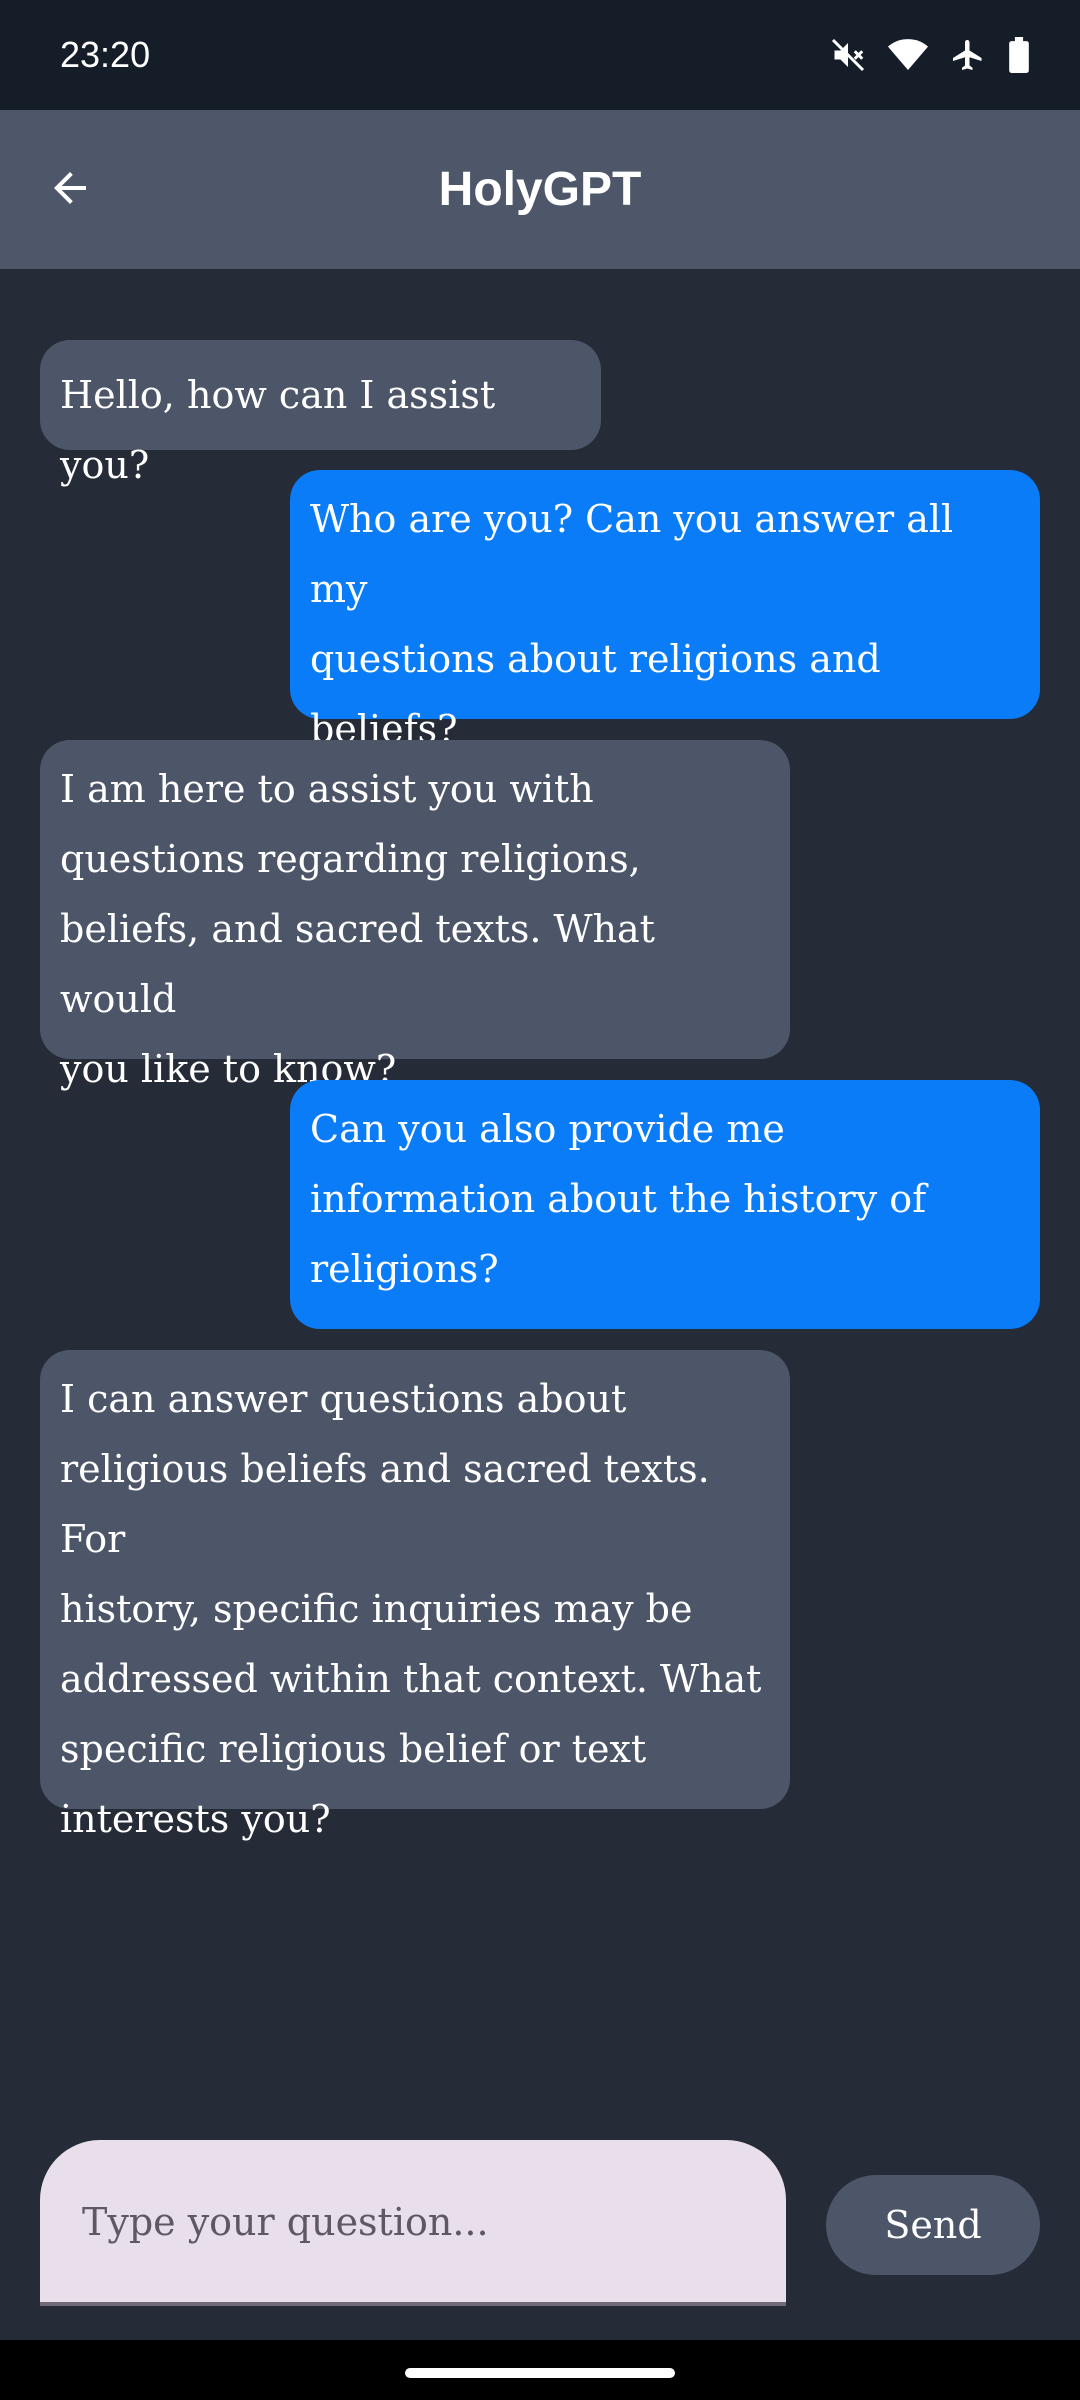 This screenshot has height=2400, width=1080. I want to click on question-input-container, so click(413, 2223).